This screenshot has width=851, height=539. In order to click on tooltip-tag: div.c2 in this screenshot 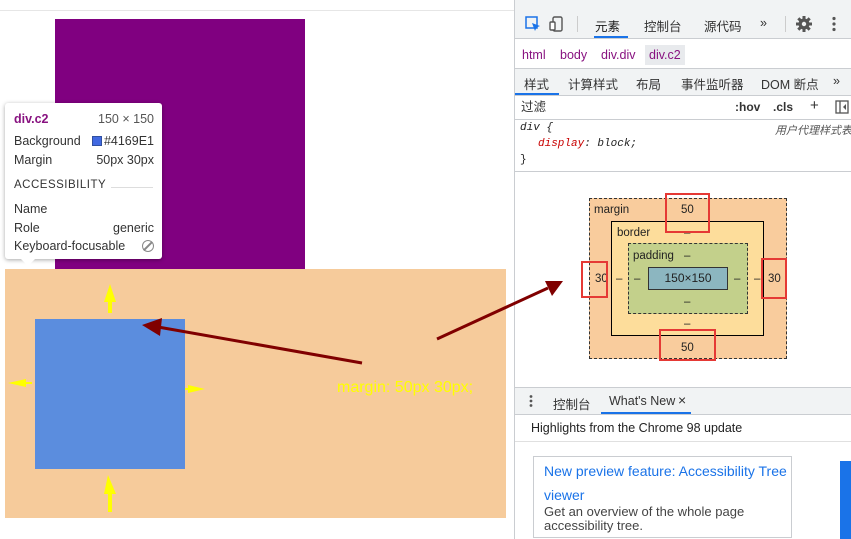, I will do `click(31, 119)`.